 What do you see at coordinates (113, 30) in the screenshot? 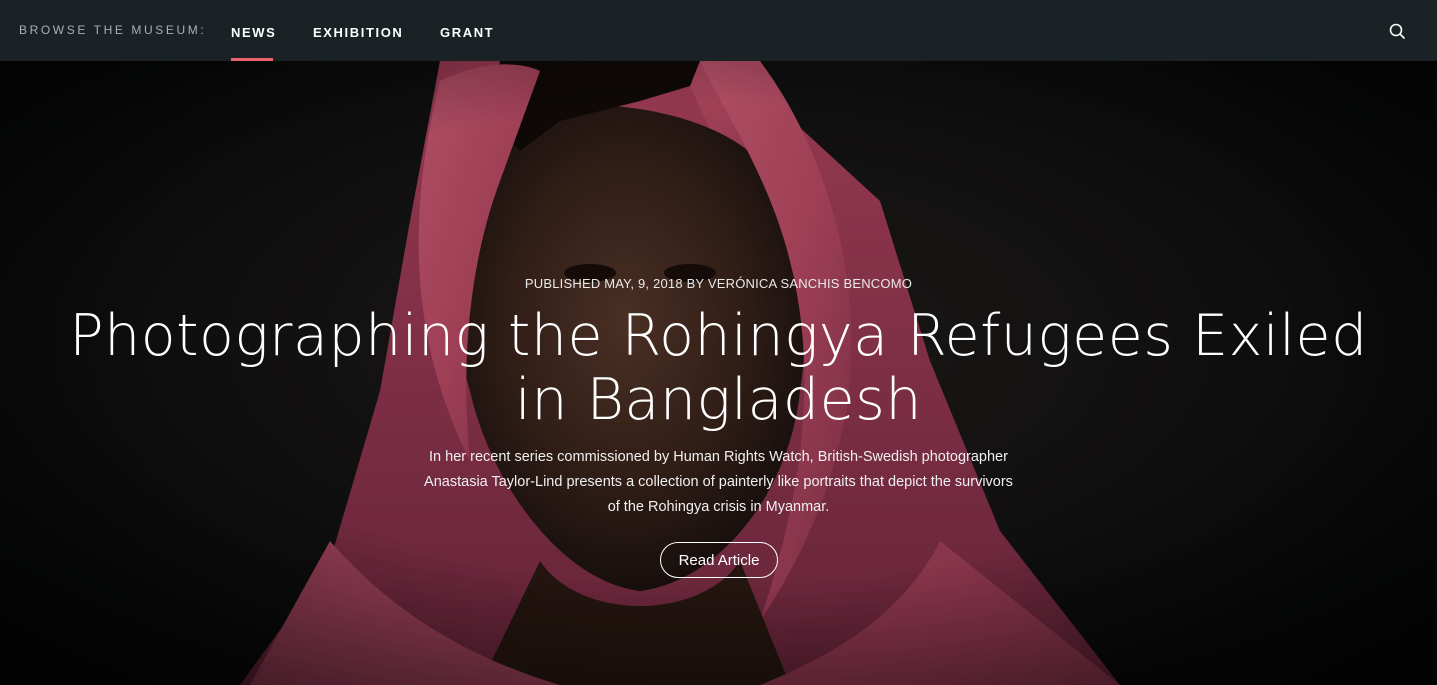
I see `browse-museum-label: BROWSE THE MUSEUM:` at bounding box center [113, 30].